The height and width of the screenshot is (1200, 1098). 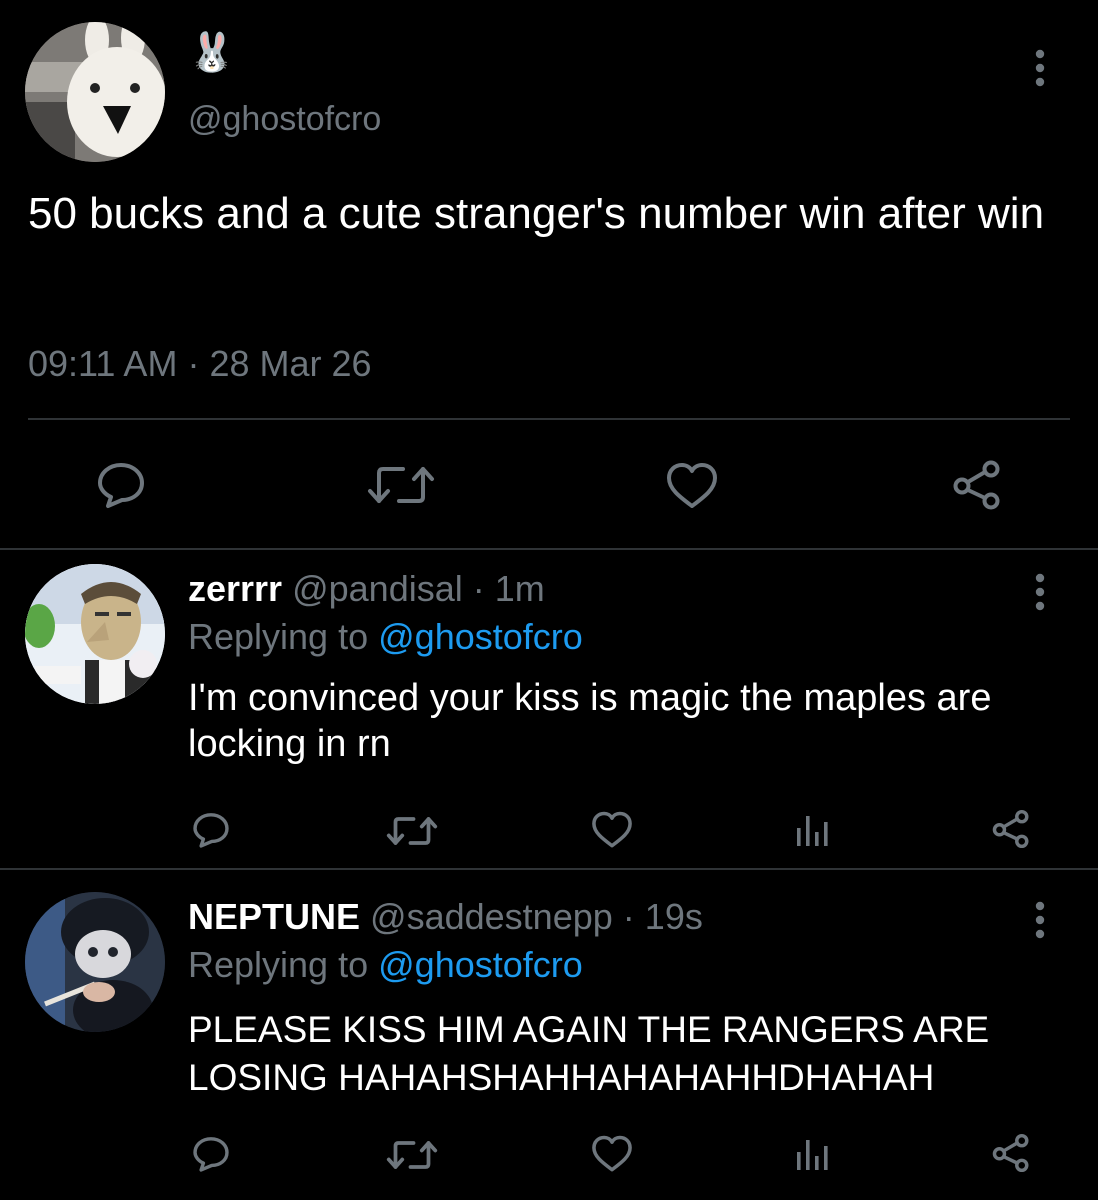 What do you see at coordinates (491, 916) in the screenshot?
I see `reply-handle: @saddestnepp` at bounding box center [491, 916].